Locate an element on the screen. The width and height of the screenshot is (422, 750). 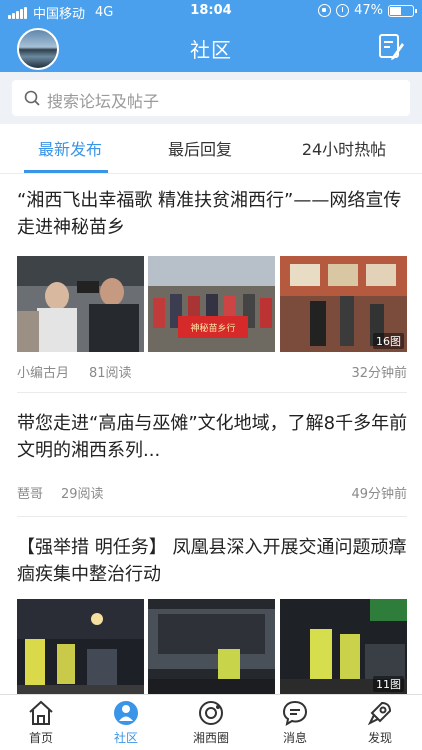
search-area: 搜索论坛及帖子 is located at coordinates (211, 98).